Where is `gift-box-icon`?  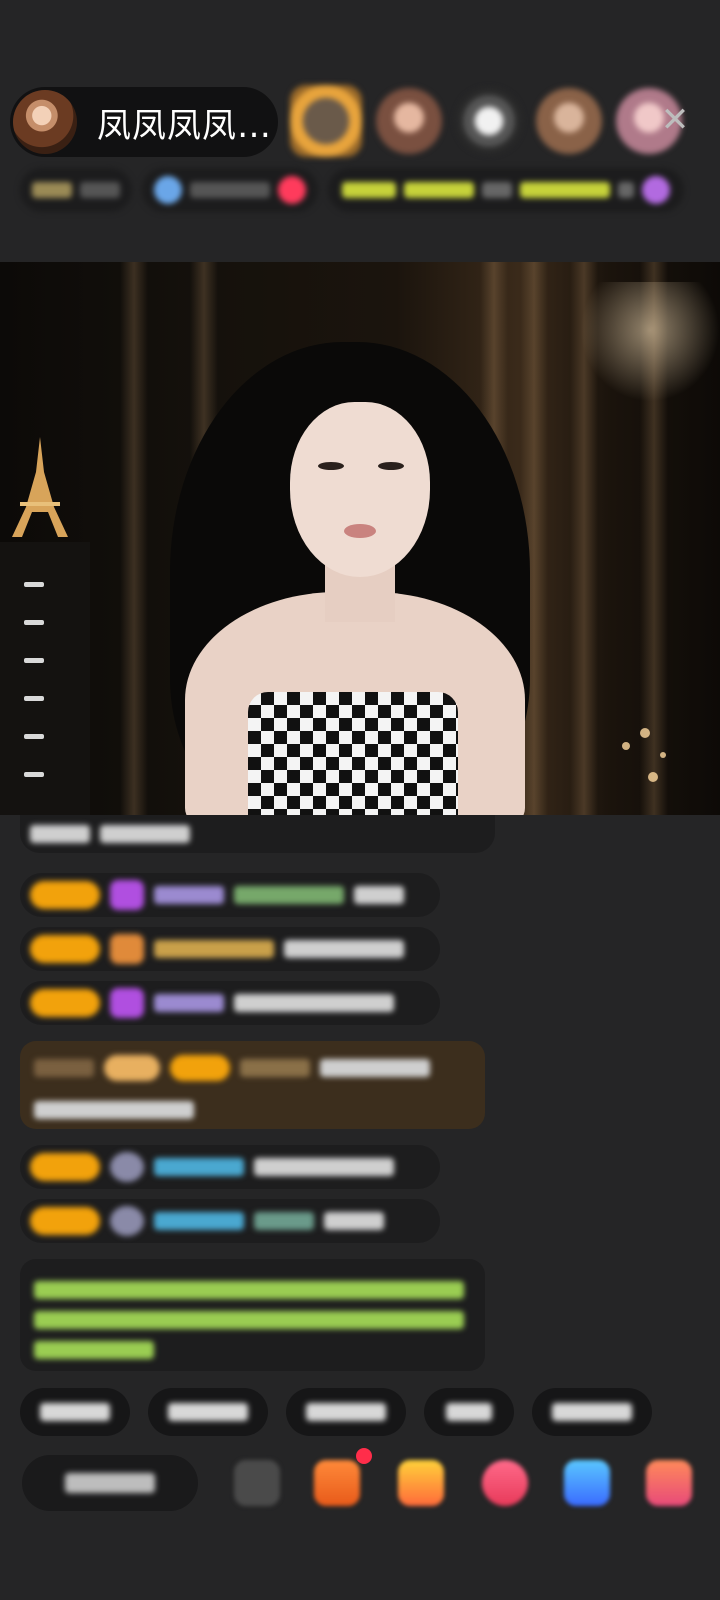
gift-box-icon is located at coordinates (337, 1483).